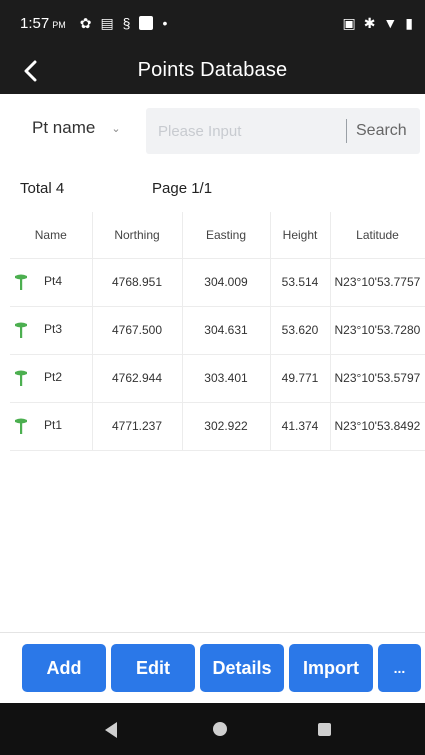  I want to click on column-header-northing: Northing, so click(137, 235).